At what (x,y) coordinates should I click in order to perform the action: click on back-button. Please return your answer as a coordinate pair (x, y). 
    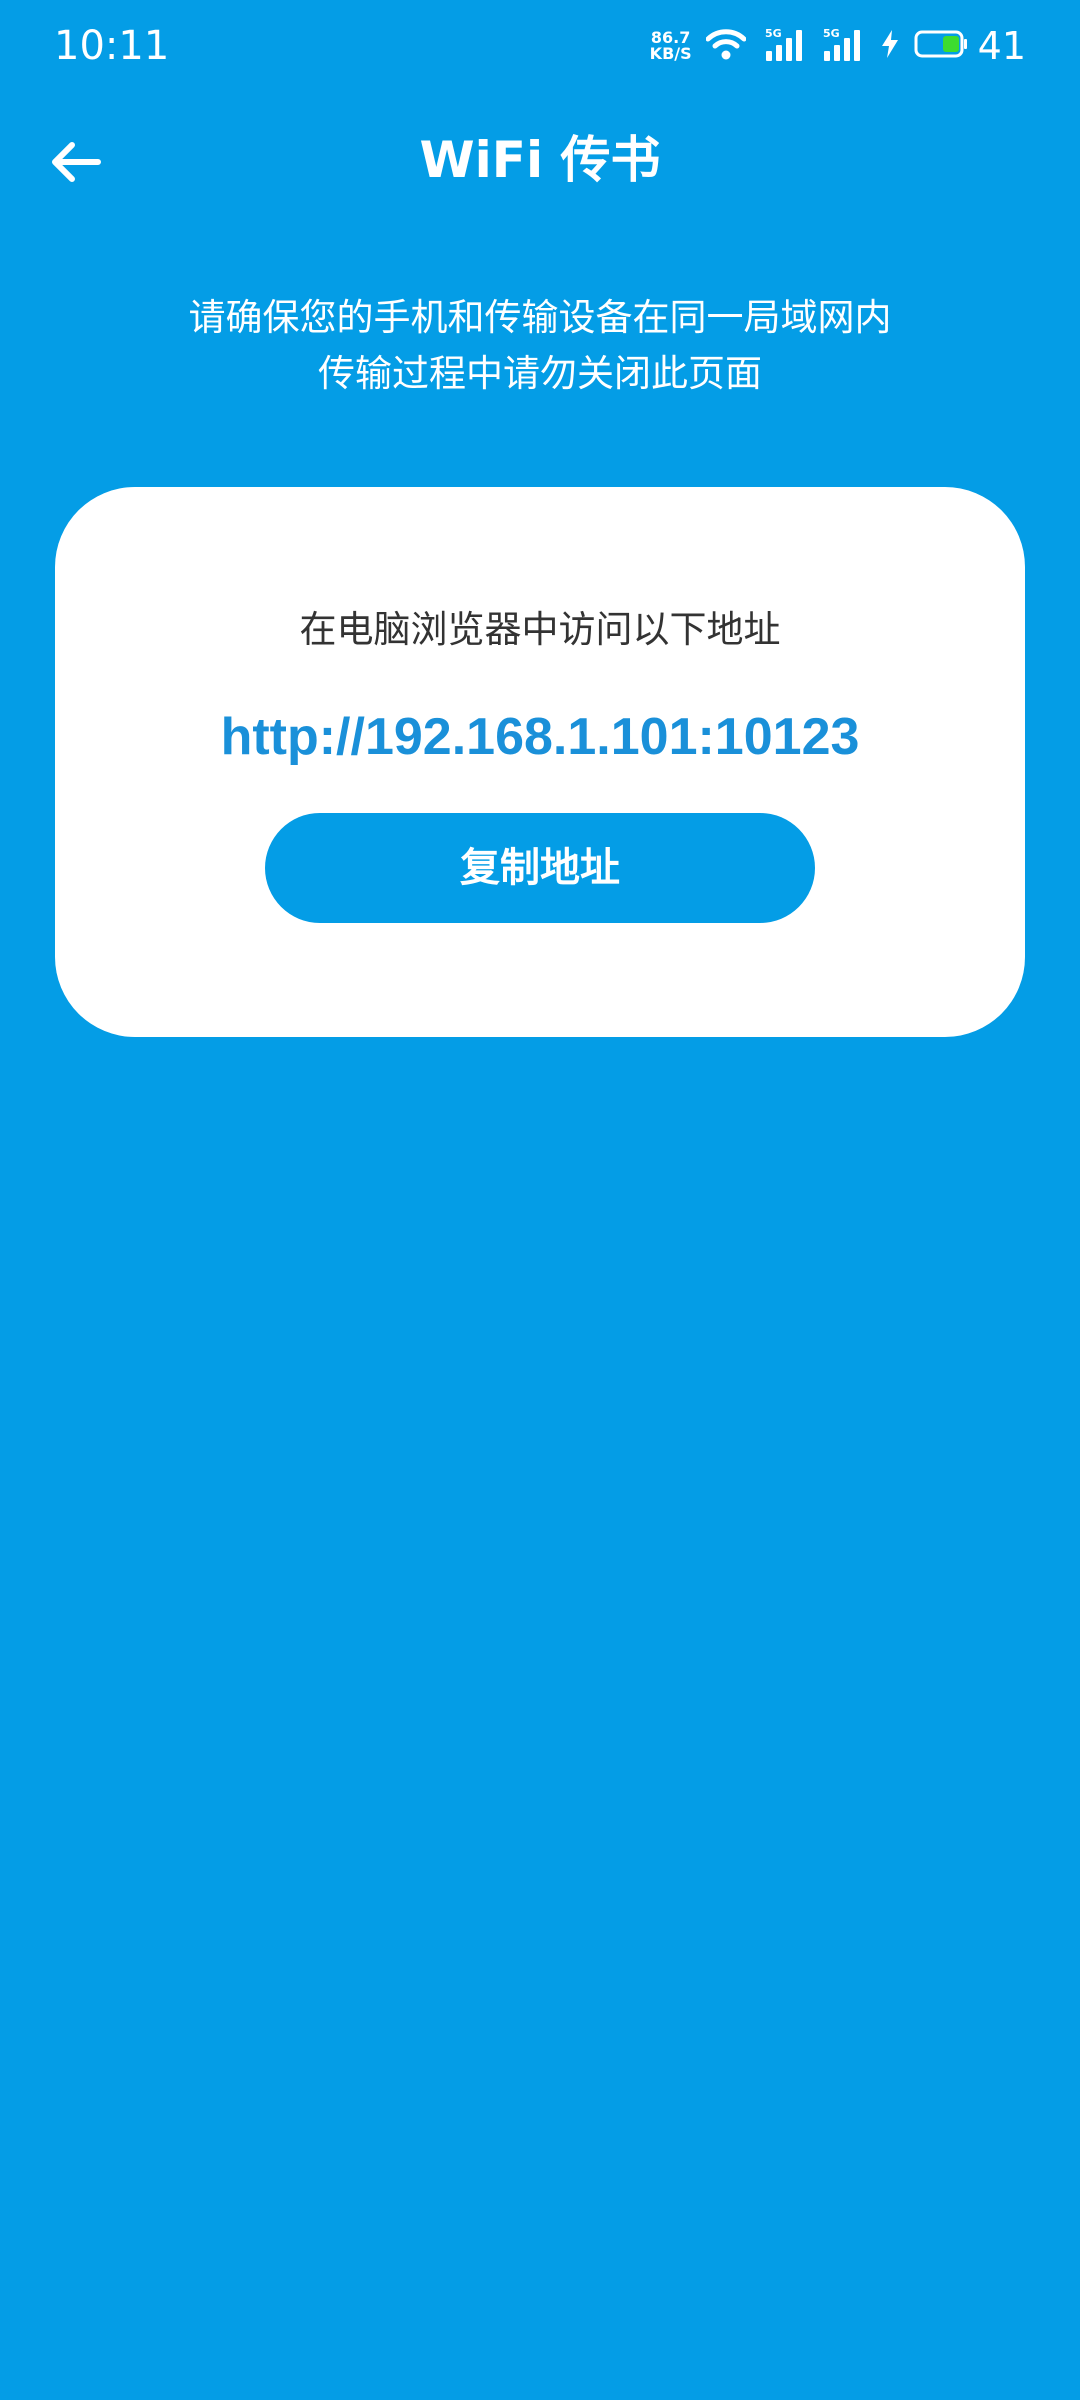
    Looking at the image, I should click on (76, 162).